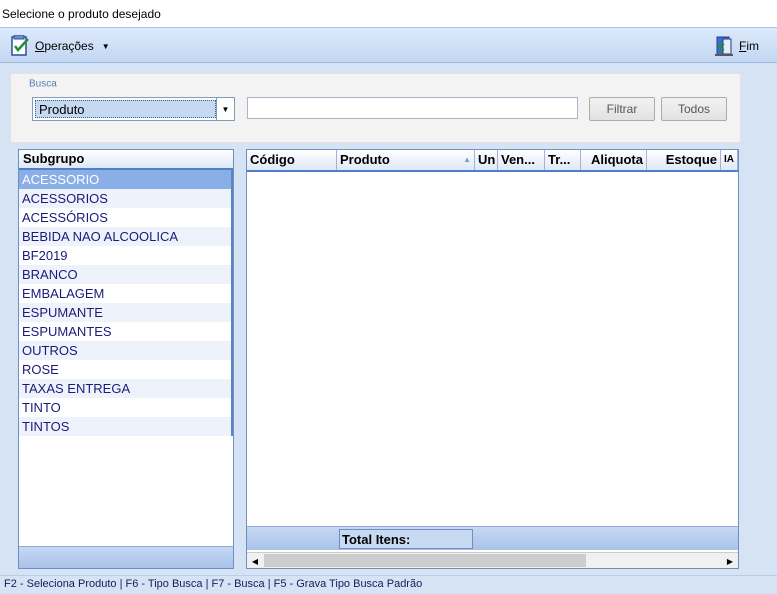  What do you see at coordinates (425, 560) in the screenshot?
I see `scroll-thumb` at bounding box center [425, 560].